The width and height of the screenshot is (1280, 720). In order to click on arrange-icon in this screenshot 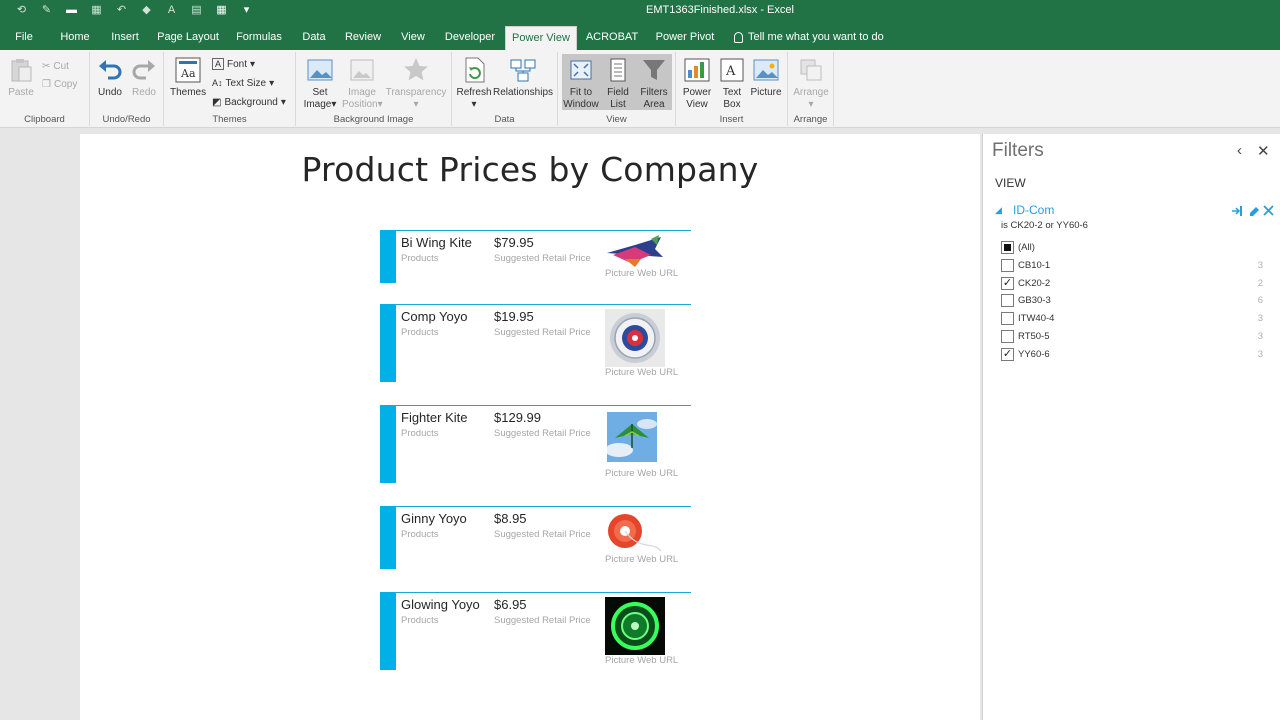, I will do `click(811, 70)`.